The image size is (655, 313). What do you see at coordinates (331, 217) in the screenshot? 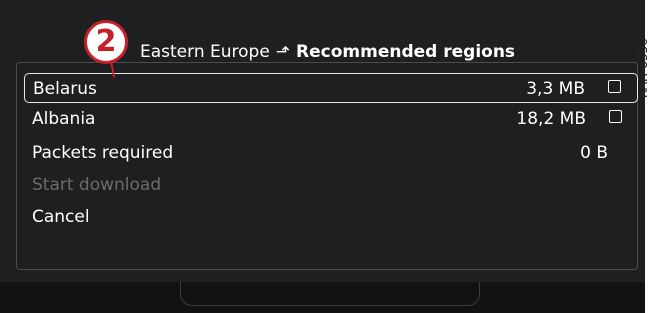
I see `cancel-button: Cancel` at bounding box center [331, 217].